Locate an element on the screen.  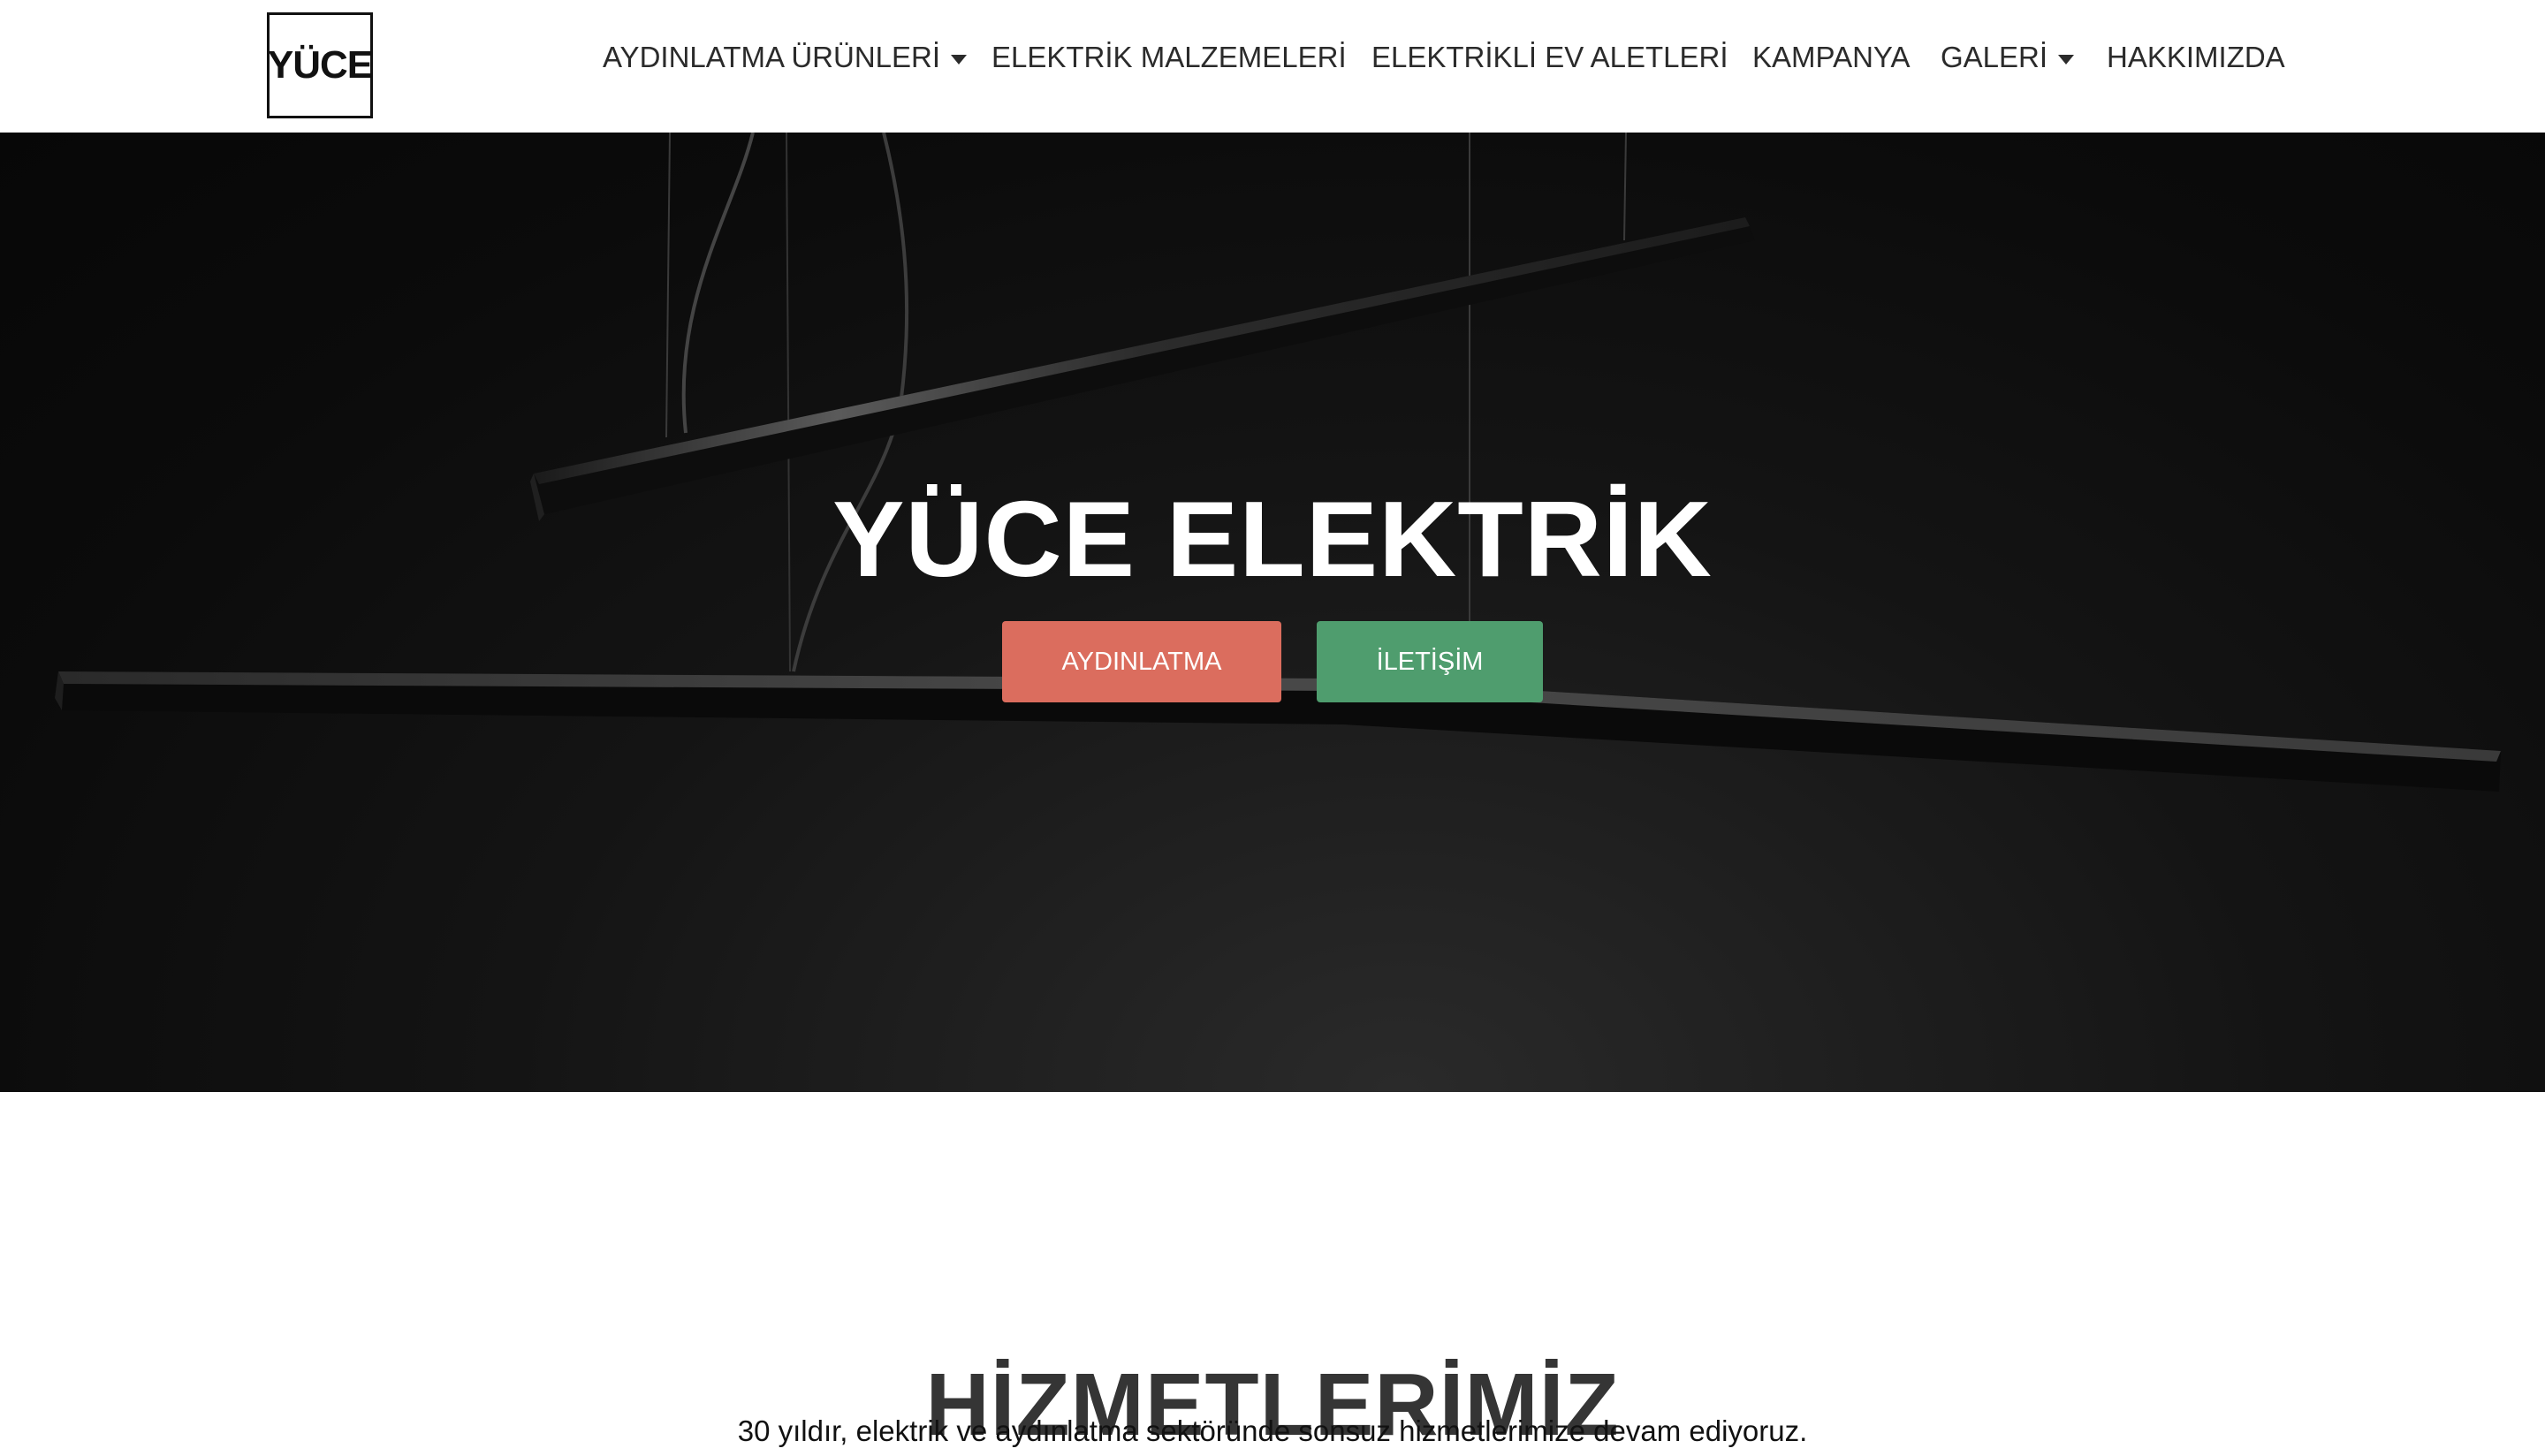
nav-item-galeri: GALERİ is located at coordinates (2008, 57).